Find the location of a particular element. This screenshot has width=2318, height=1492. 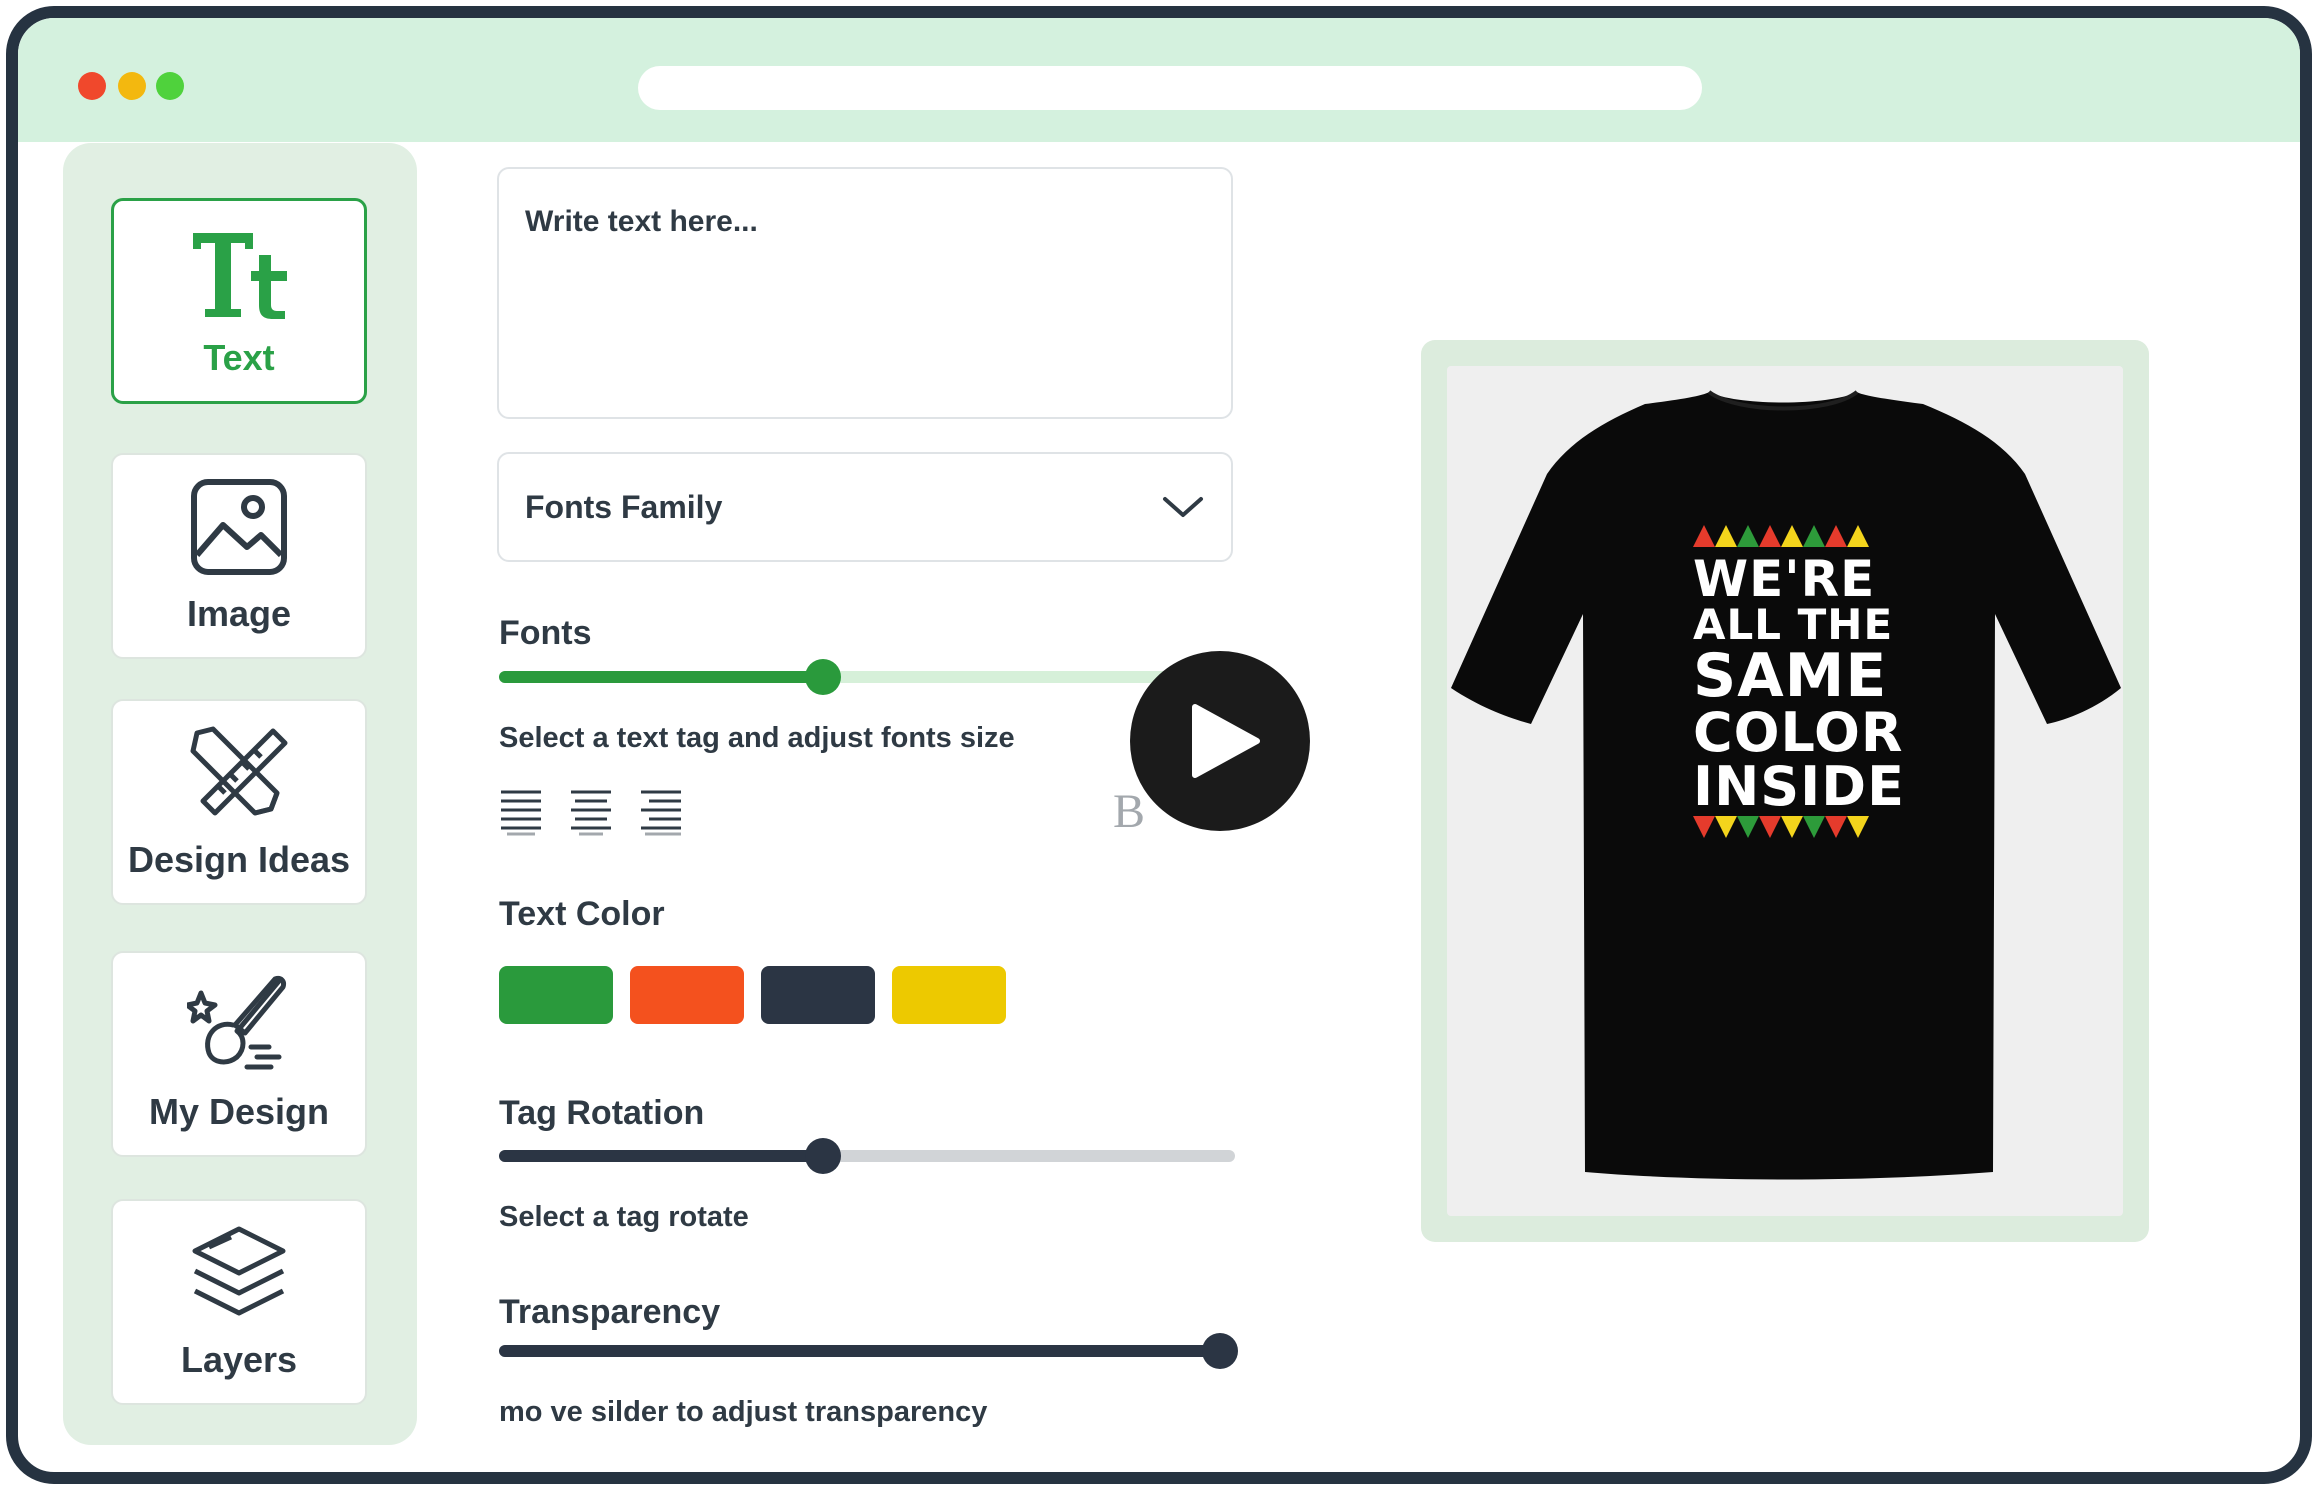

color-swatch-yellow is located at coordinates (949, 995).